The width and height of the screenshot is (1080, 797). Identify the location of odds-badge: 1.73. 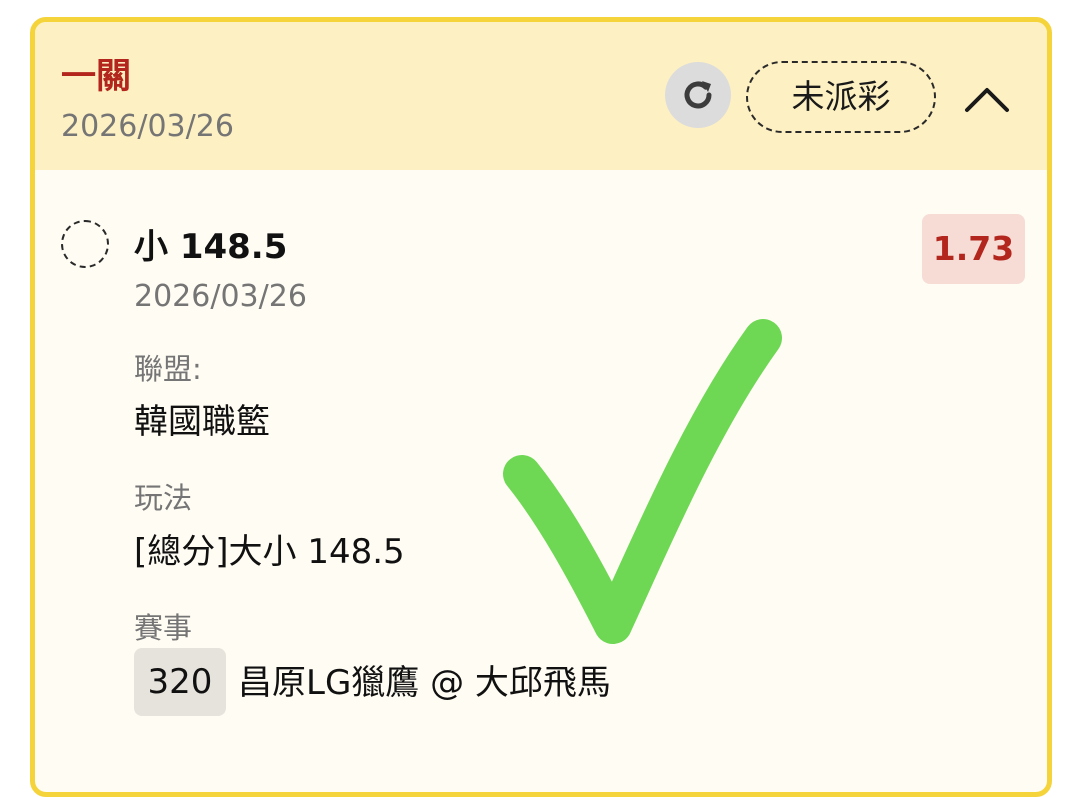
(973, 249).